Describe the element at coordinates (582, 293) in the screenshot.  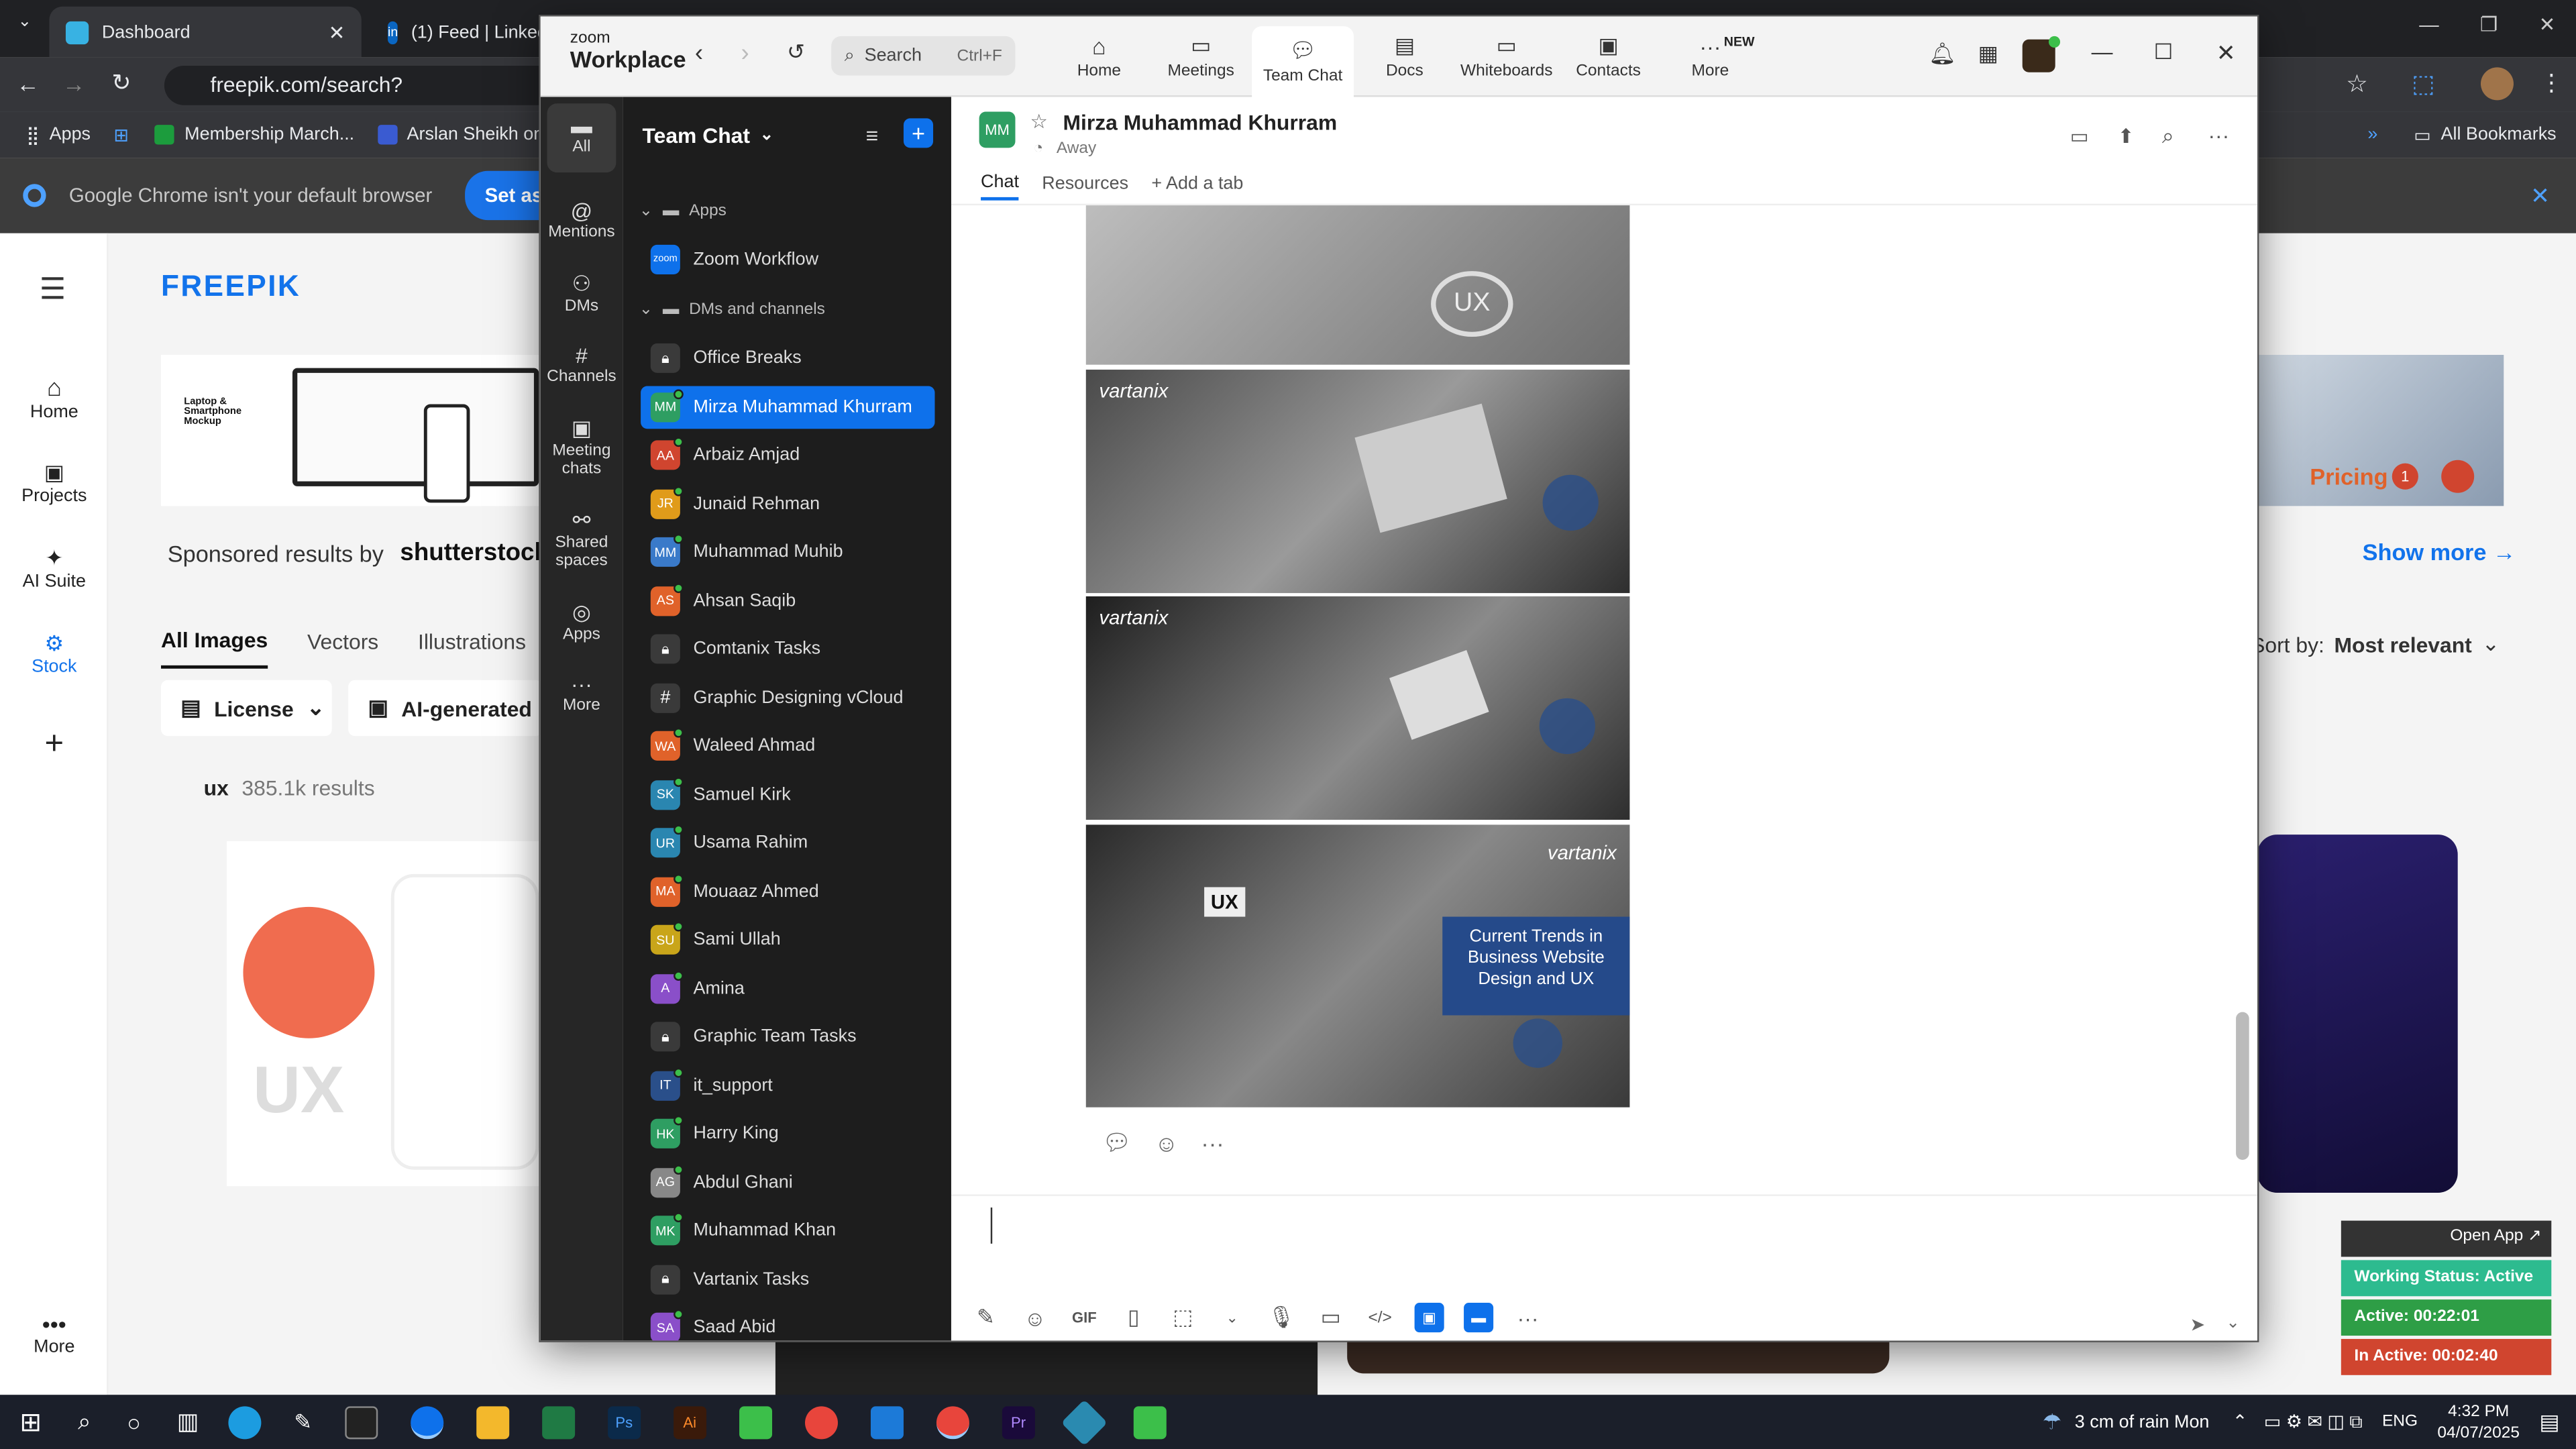
I see `rail-item-dms: ⚇ DMs` at that location.